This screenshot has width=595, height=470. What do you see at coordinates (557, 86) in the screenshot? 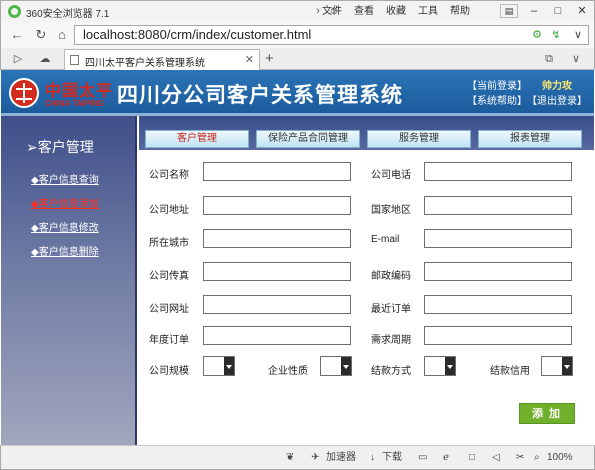
I see `username: 帅力攻` at bounding box center [557, 86].